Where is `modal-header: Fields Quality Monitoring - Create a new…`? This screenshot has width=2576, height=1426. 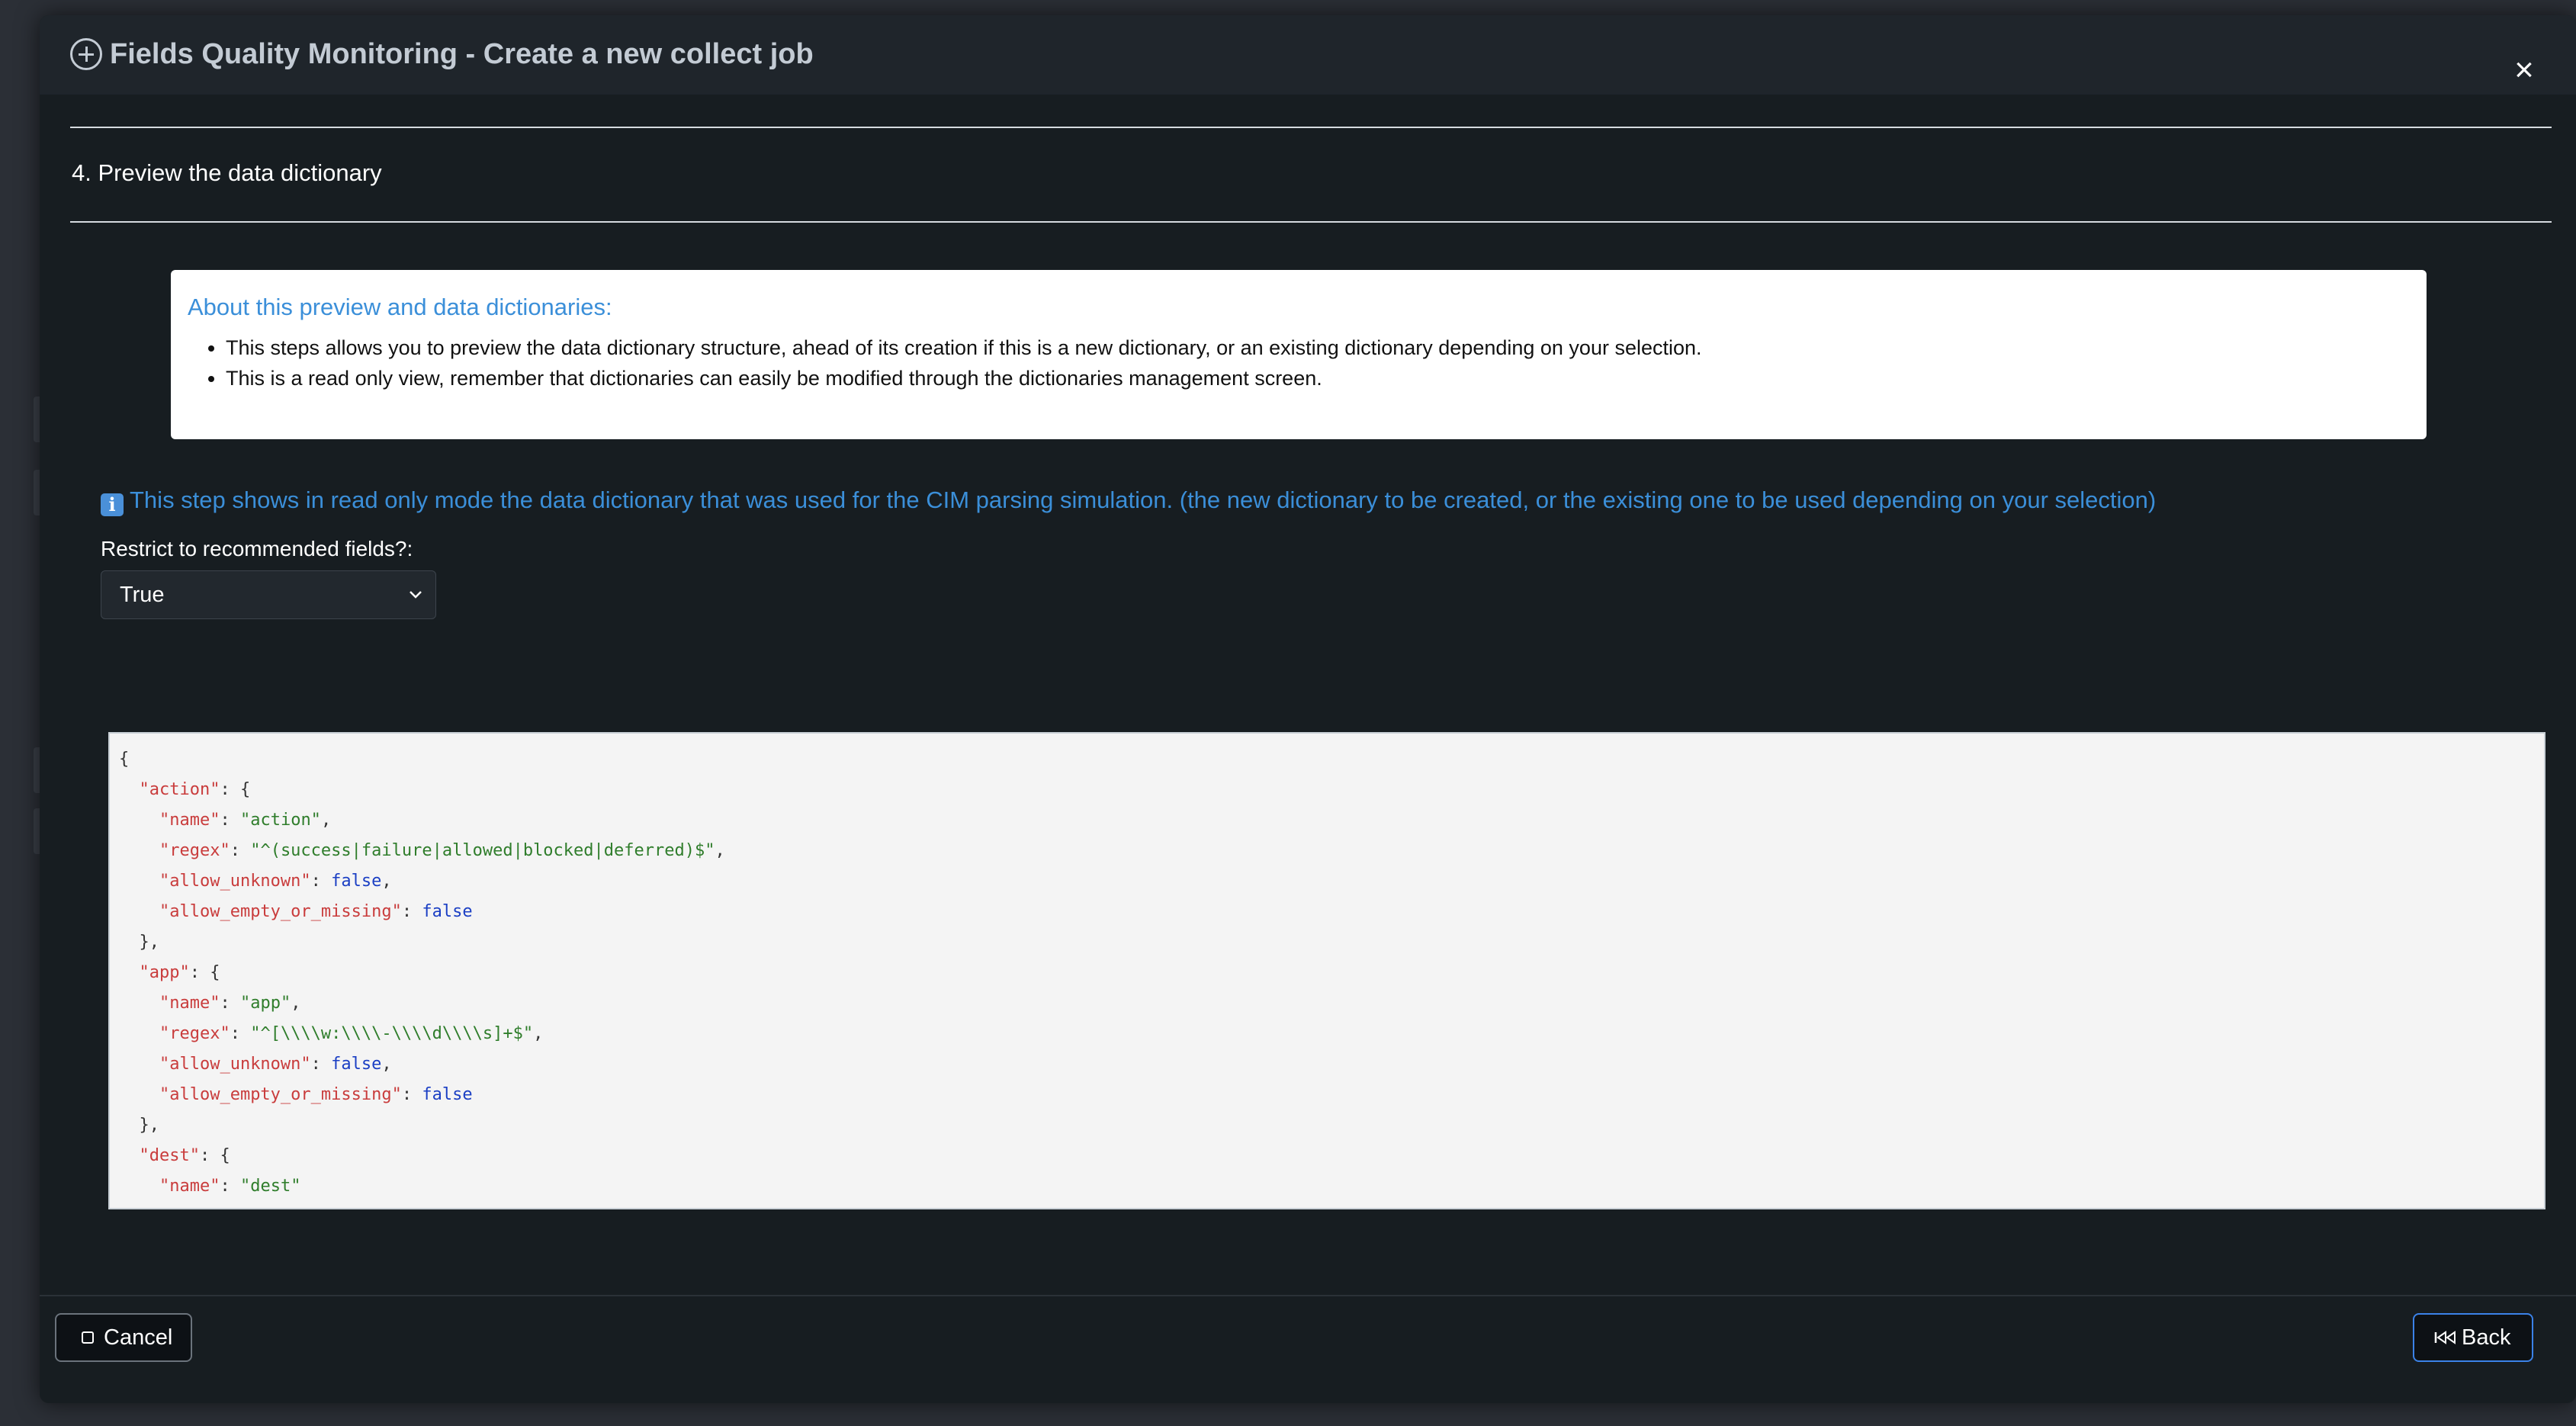 modal-header: Fields Quality Monitoring - Create a new… is located at coordinates (1308, 55).